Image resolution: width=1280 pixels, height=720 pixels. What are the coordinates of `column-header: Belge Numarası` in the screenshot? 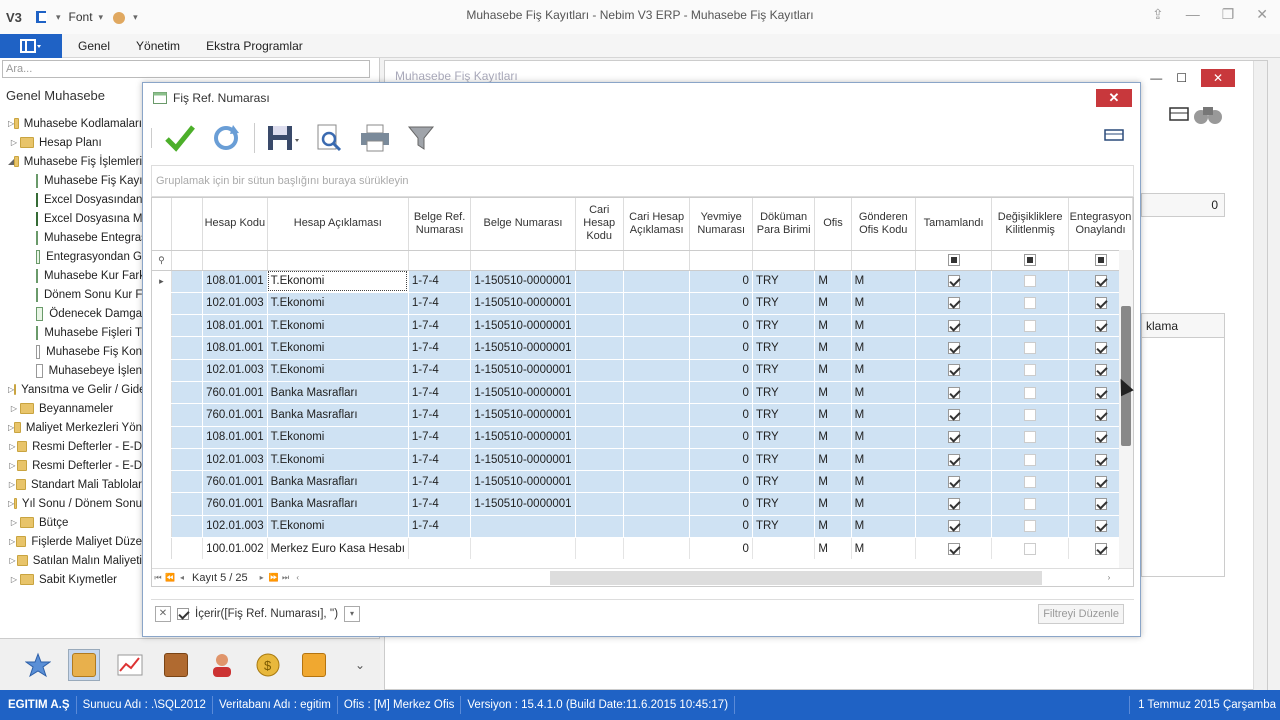 It's located at (523, 224).